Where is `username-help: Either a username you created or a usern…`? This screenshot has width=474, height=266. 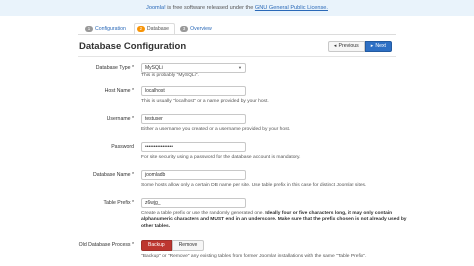
username-help: Either a username you created or a usern… is located at coordinates (216, 129).